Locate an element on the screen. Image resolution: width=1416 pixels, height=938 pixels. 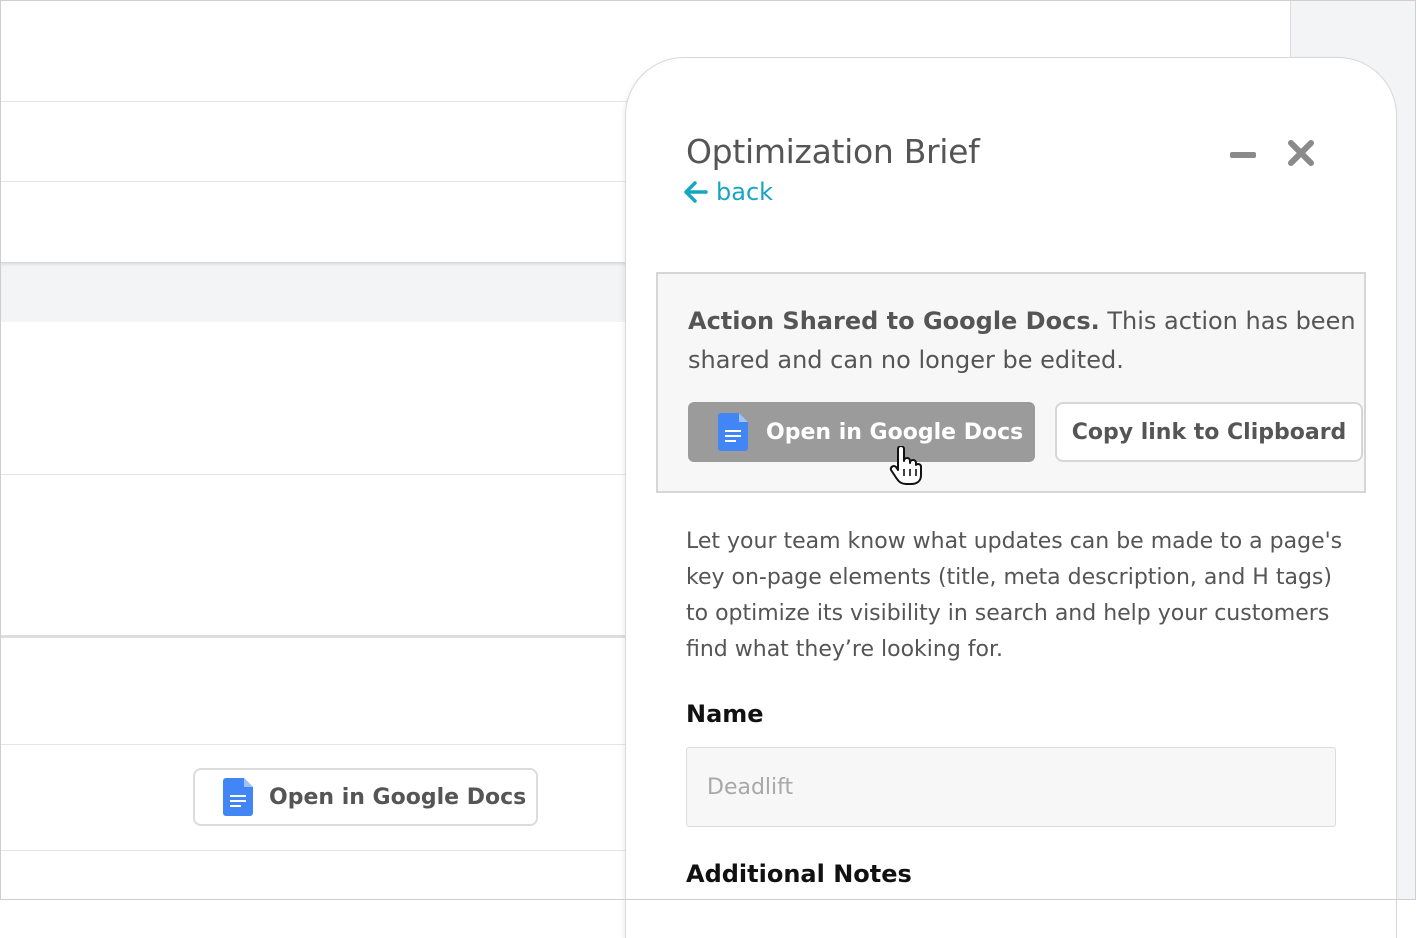
copy-link-button: Copy link to Clipboard is located at coordinates (1209, 432).